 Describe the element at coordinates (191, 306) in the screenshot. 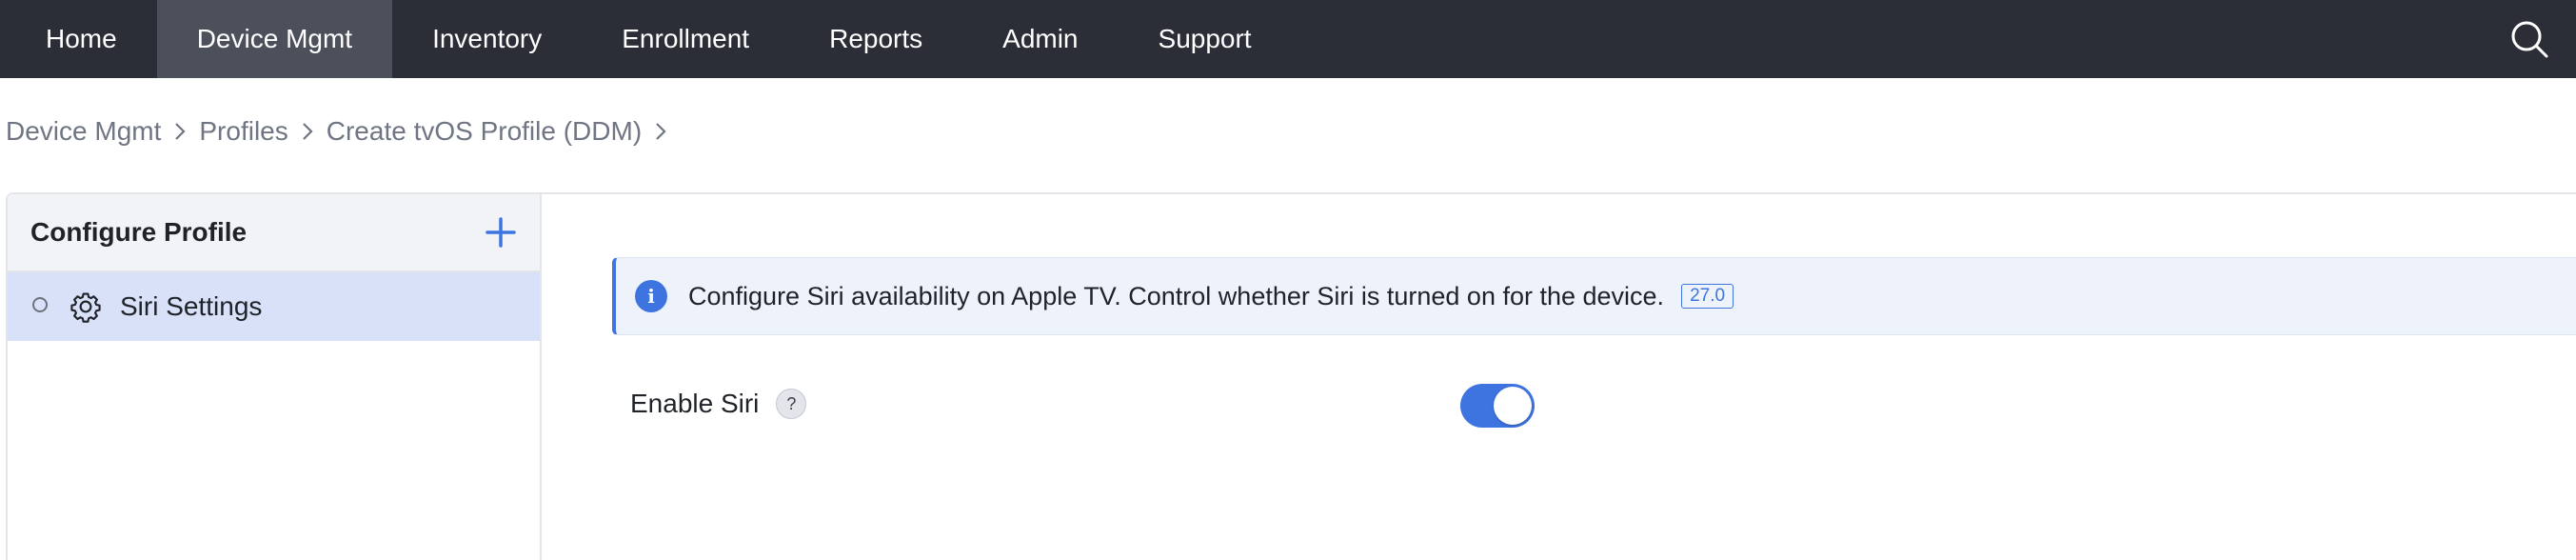

I see `sidebar-item-label: Siri Settings` at that location.